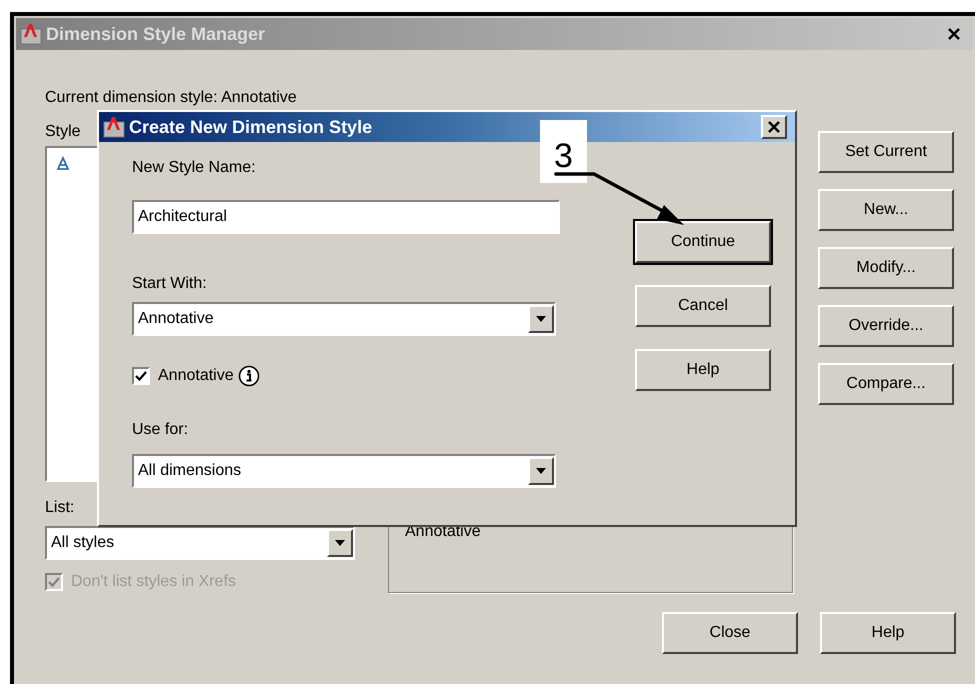 The height and width of the screenshot is (684, 975). I want to click on styles-label: Style, so click(63, 132).